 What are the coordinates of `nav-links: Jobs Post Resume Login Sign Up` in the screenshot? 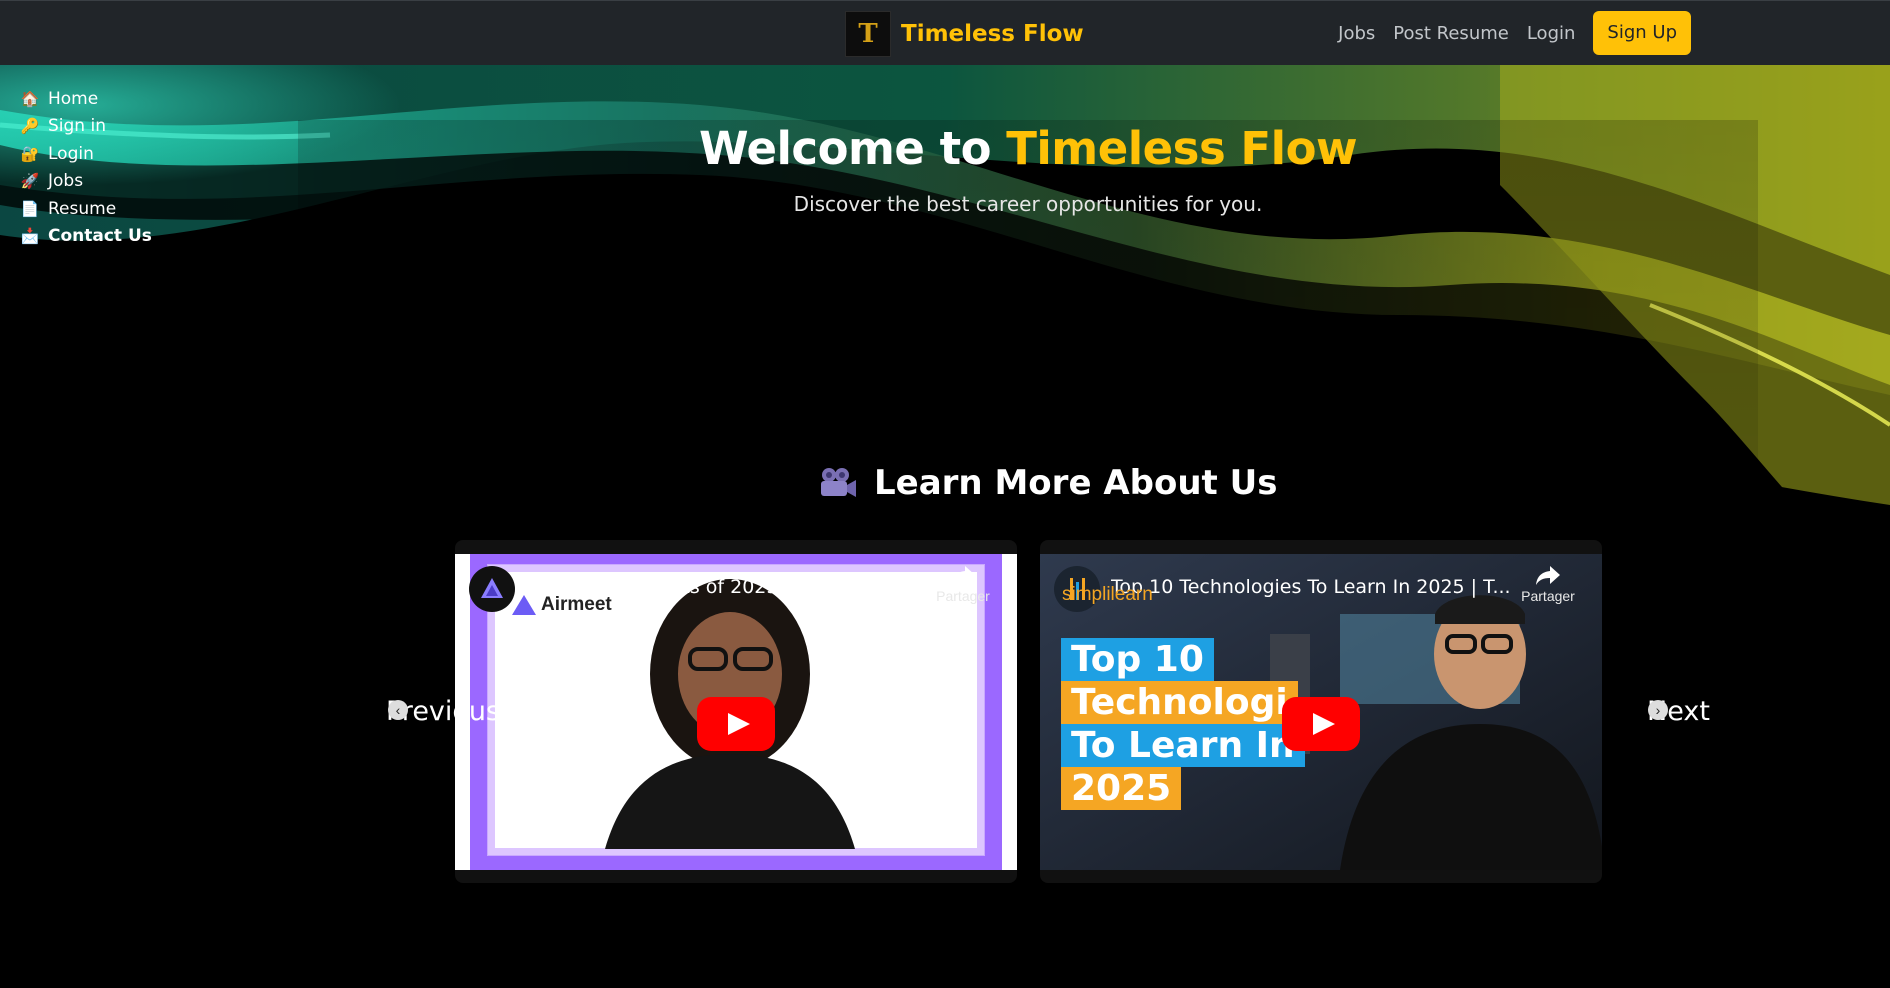 It's located at (1505, 33).